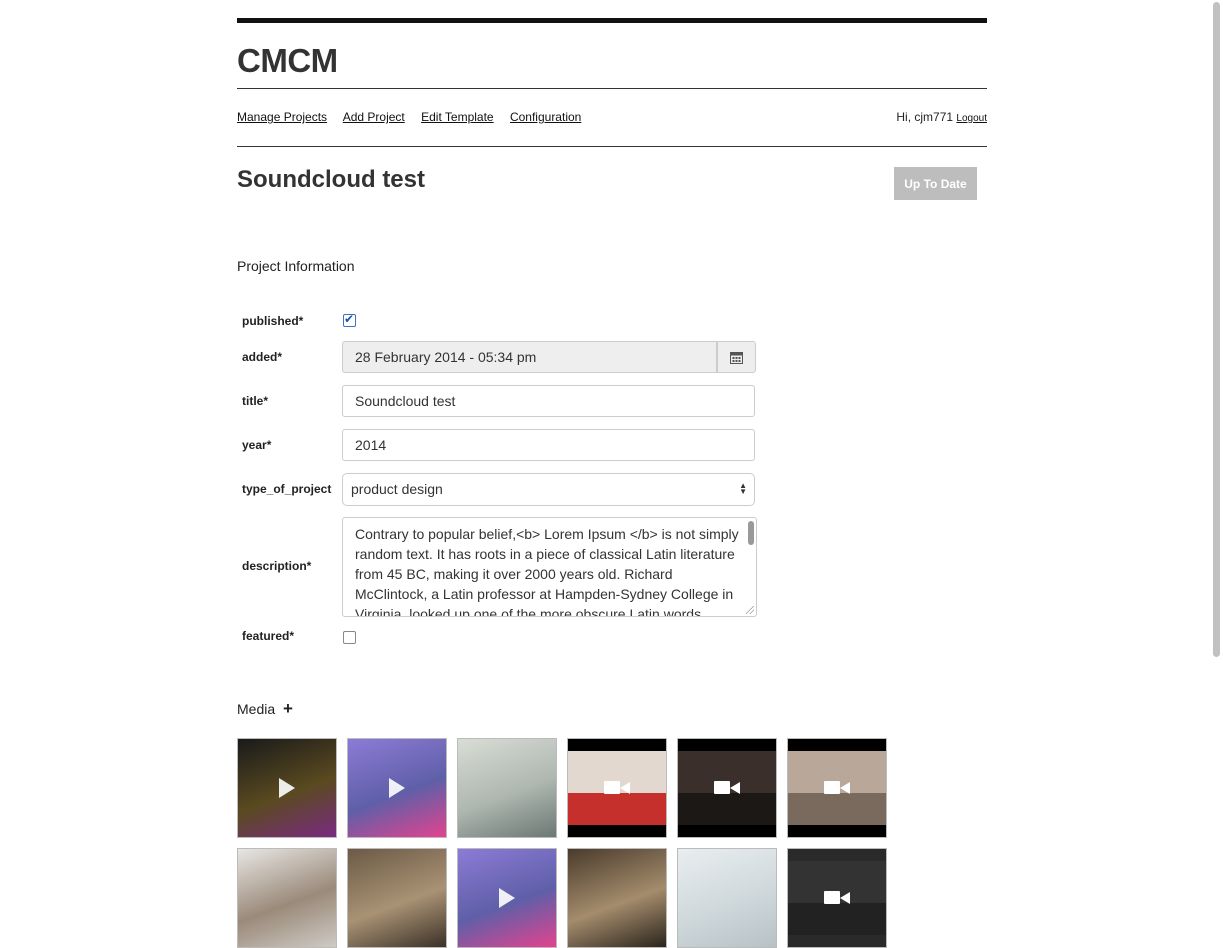 The image size is (1223, 948). What do you see at coordinates (925, 117) in the screenshot?
I see `user-greeting: Hi, cjm771` at bounding box center [925, 117].